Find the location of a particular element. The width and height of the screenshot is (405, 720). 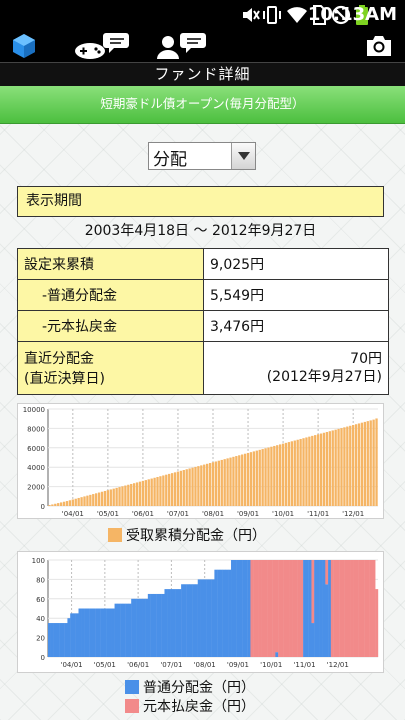

camera-icon is located at coordinates (379, 46).